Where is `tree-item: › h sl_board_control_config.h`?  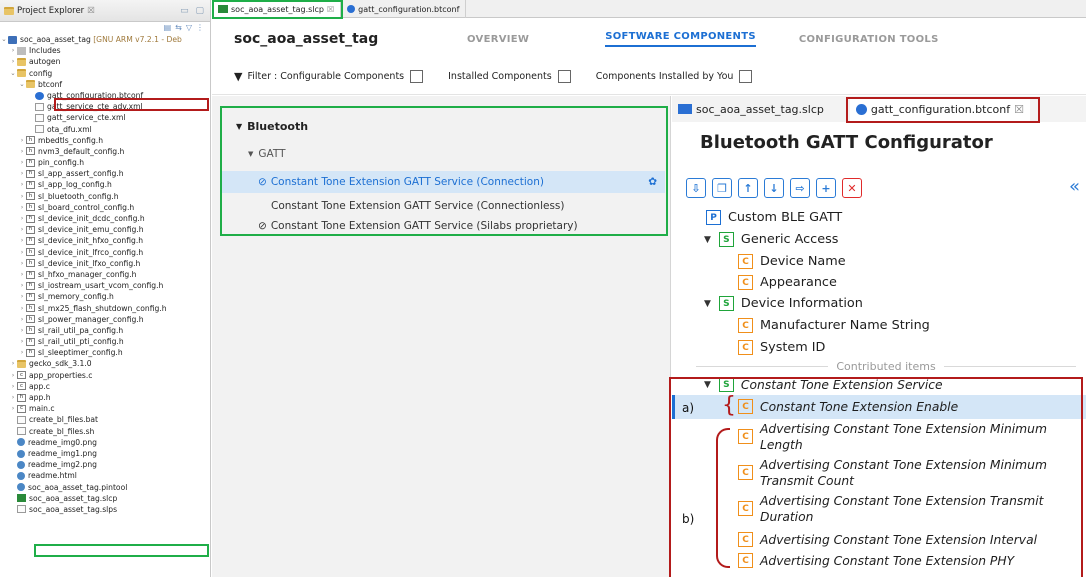
tree-item: › h sl_board_control_config.h is located at coordinates (105, 207).